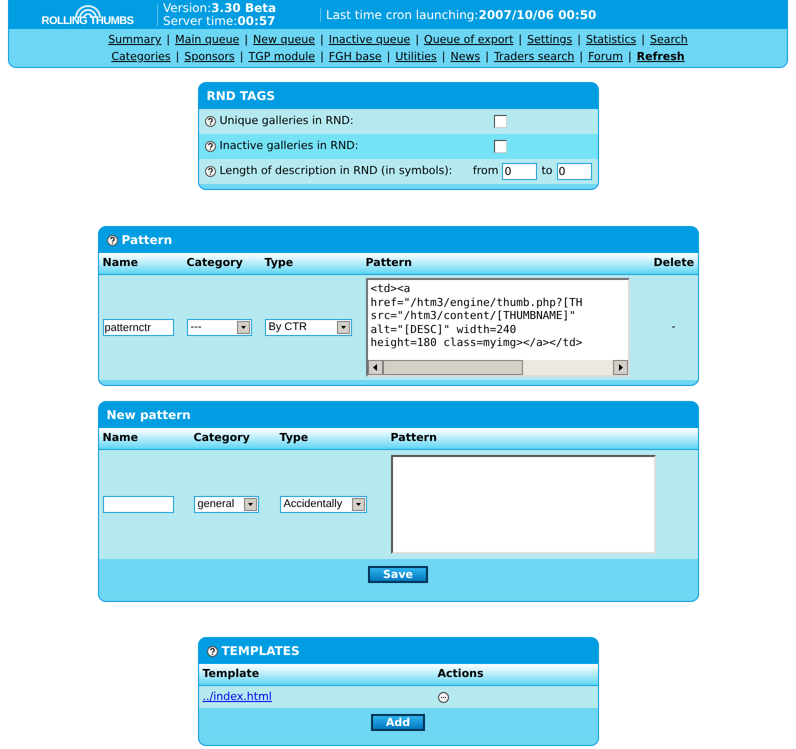 This screenshot has width=796, height=749. Describe the element at coordinates (323, 504) in the screenshot. I see `dropdown: Accidentally` at that location.